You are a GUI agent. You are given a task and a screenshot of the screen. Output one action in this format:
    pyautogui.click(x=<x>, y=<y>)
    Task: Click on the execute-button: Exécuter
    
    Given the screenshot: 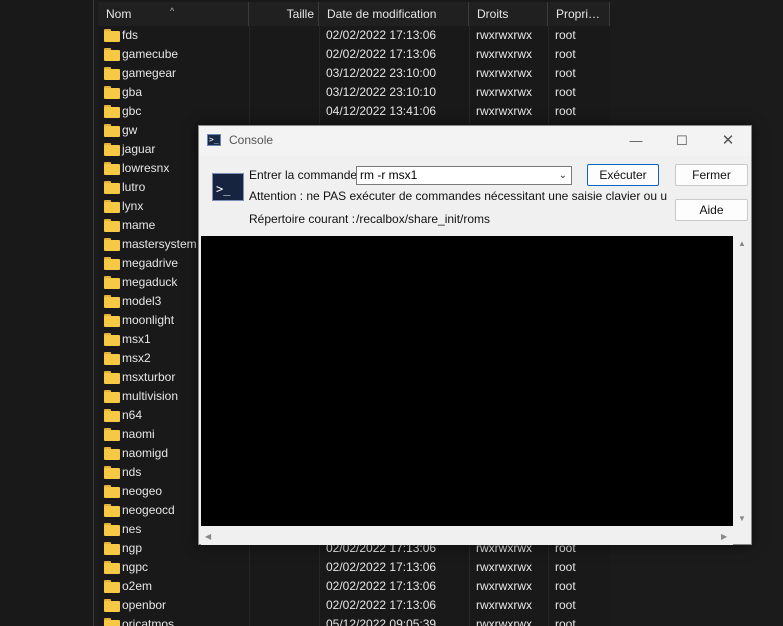 What is the action you would take?
    pyautogui.click(x=623, y=175)
    